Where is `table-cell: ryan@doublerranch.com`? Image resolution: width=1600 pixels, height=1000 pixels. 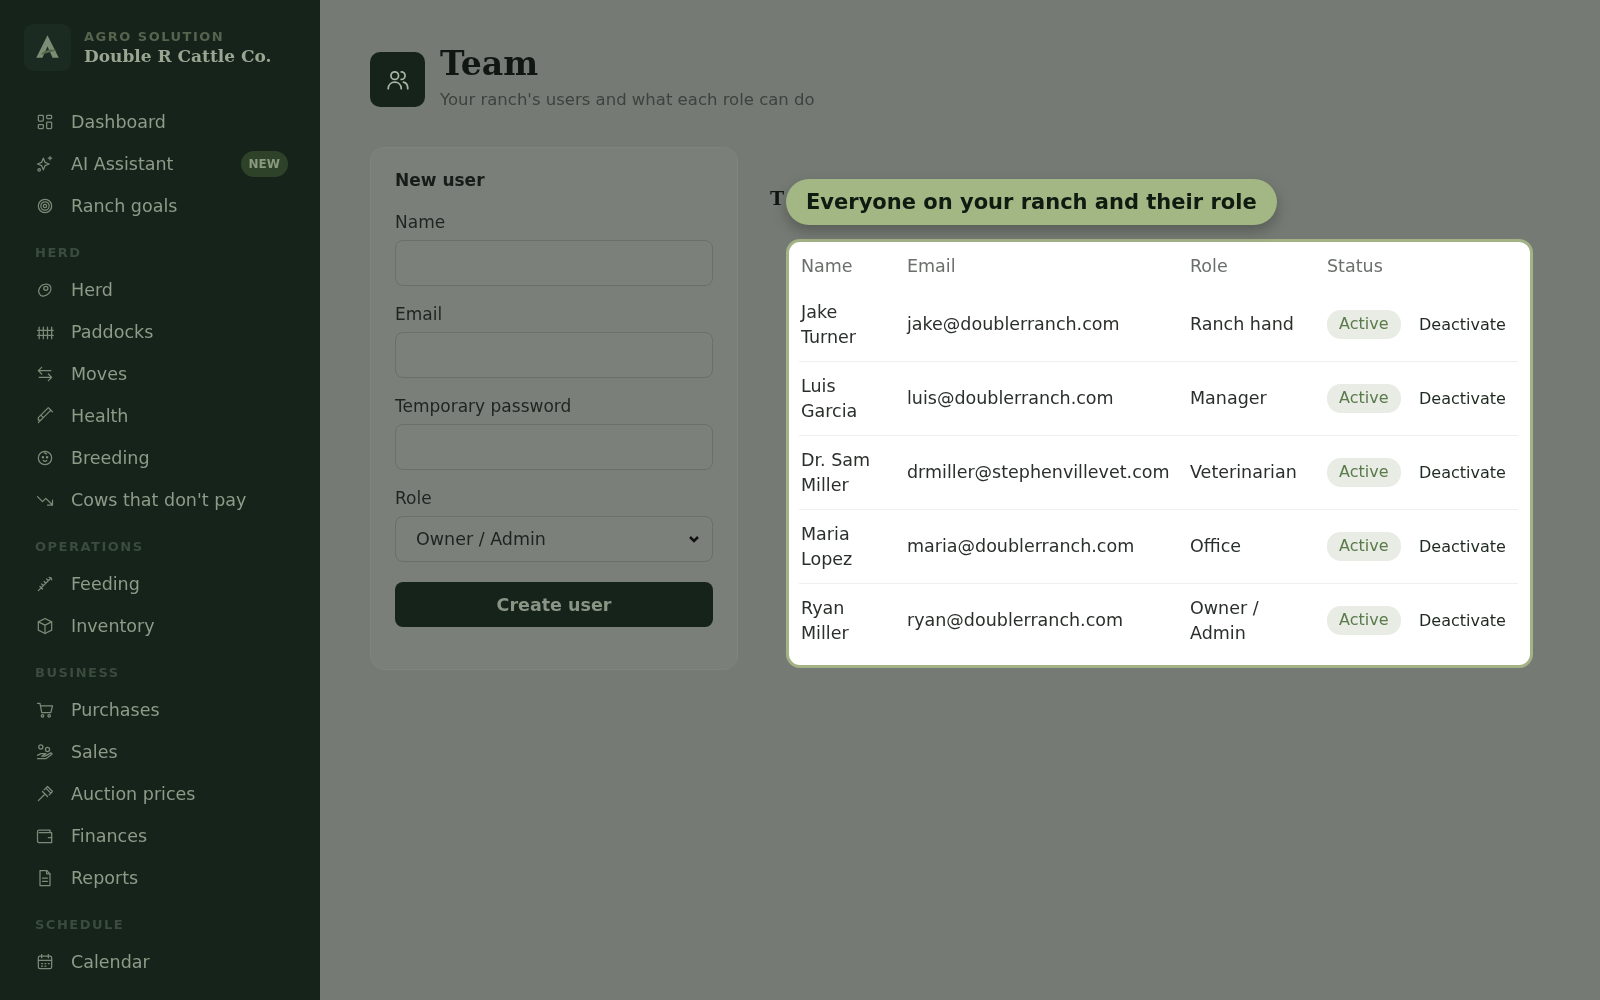 table-cell: ryan@doublerranch.com is located at coordinates (1046, 620).